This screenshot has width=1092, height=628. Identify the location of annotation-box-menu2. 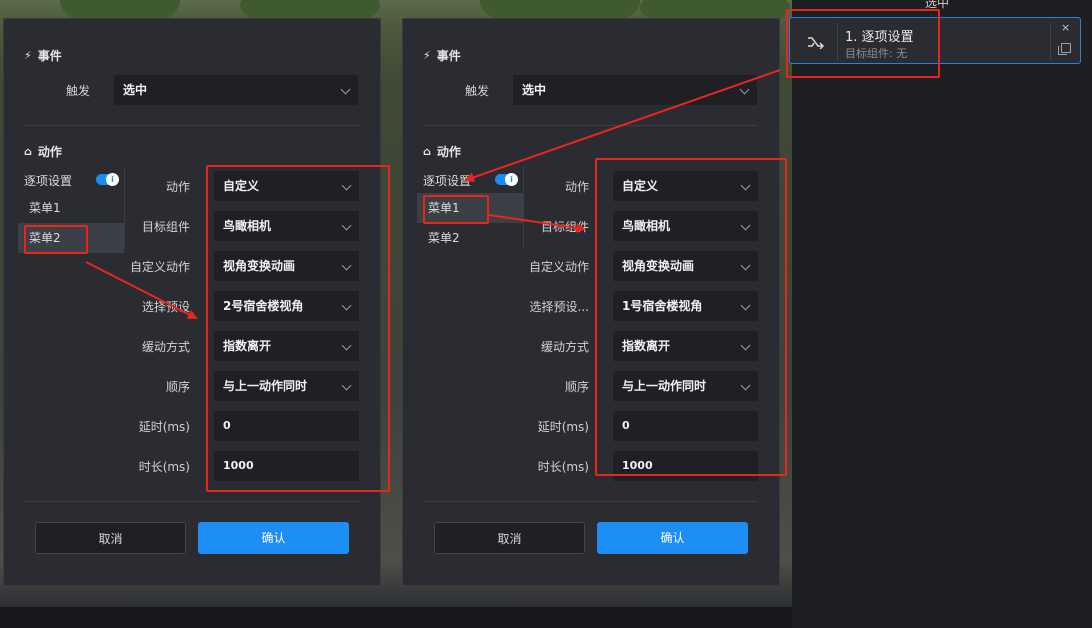
(56, 239).